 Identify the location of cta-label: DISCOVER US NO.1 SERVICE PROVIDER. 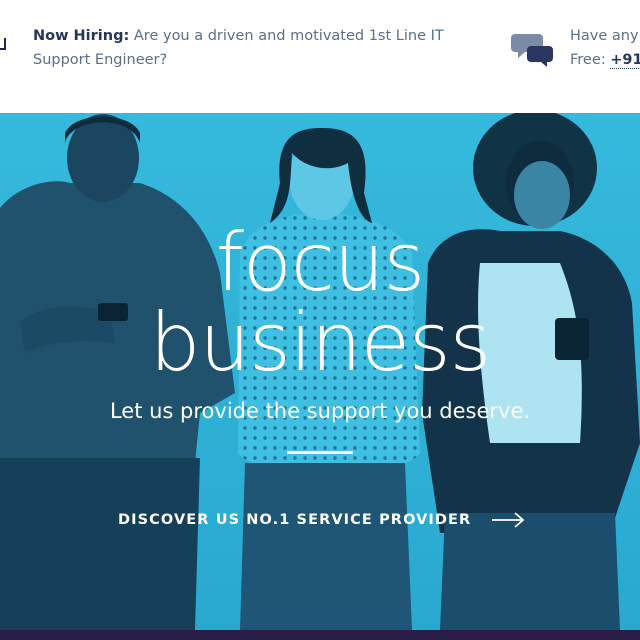
(295, 520).